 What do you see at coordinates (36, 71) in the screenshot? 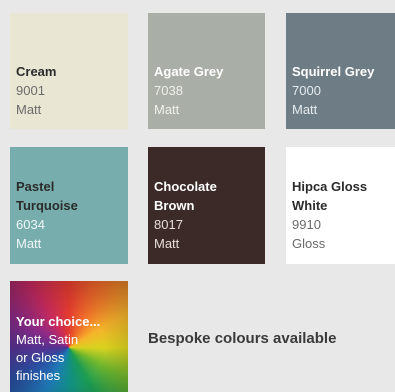
I see `swatch-name: Cream` at bounding box center [36, 71].